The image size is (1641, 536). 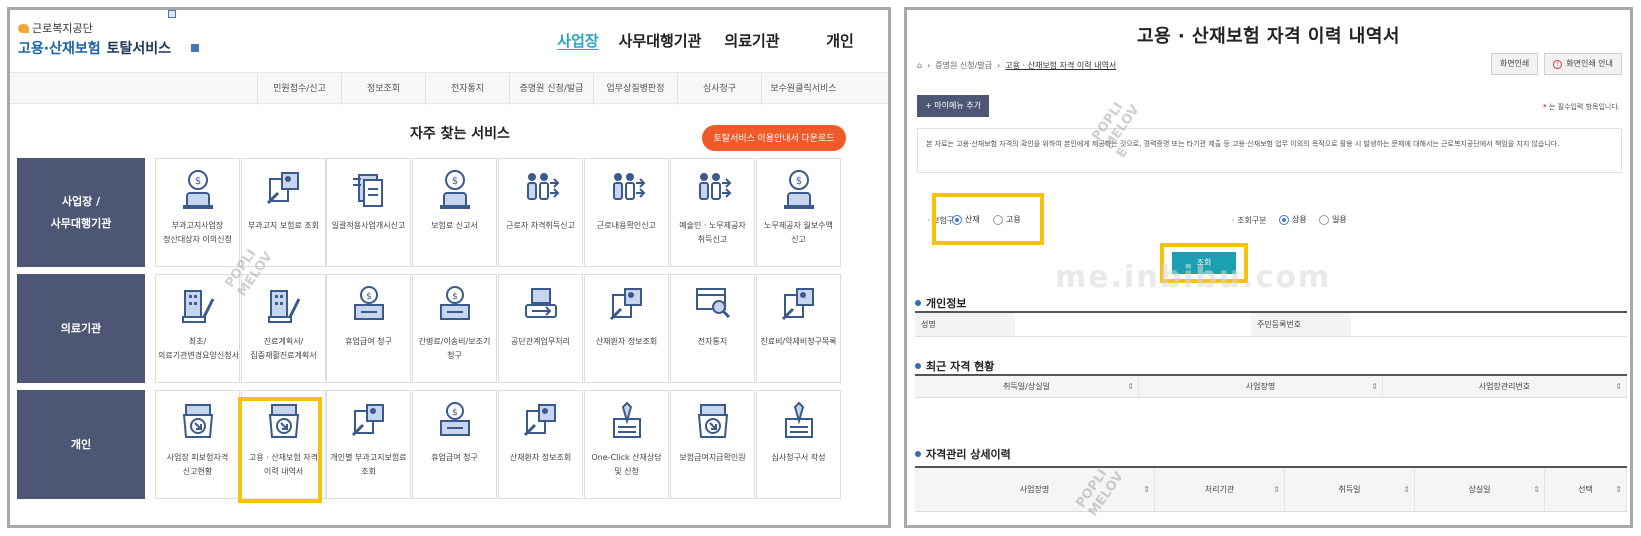 What do you see at coordinates (1220, 489) in the screenshot?
I see `column-header: 처리기관 ⇕` at bounding box center [1220, 489].